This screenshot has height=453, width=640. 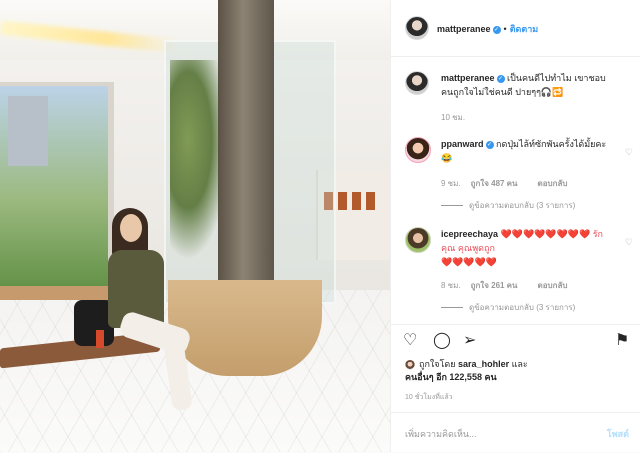 I want to click on likes-count: คนอื่นๆ อีก 122,558 คน, so click(x=451, y=377).